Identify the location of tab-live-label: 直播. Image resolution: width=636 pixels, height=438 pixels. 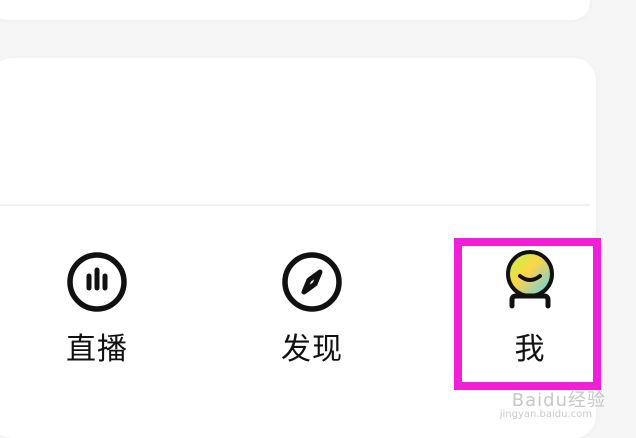
(97, 349).